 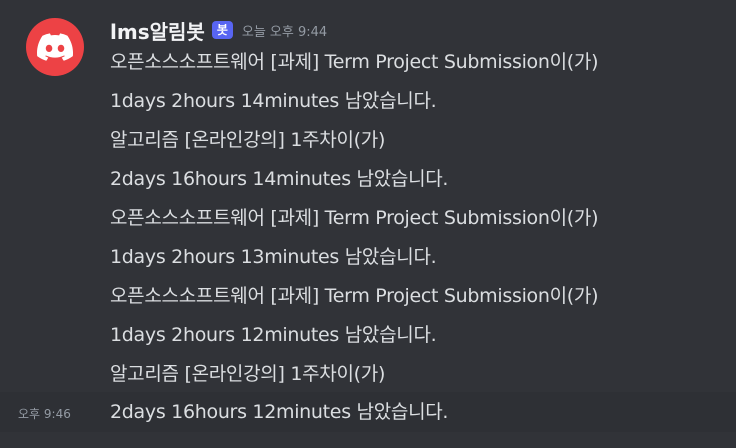 I want to click on message-line: 2days 16hours 14minutes 남았습니다., so click(x=279, y=179).